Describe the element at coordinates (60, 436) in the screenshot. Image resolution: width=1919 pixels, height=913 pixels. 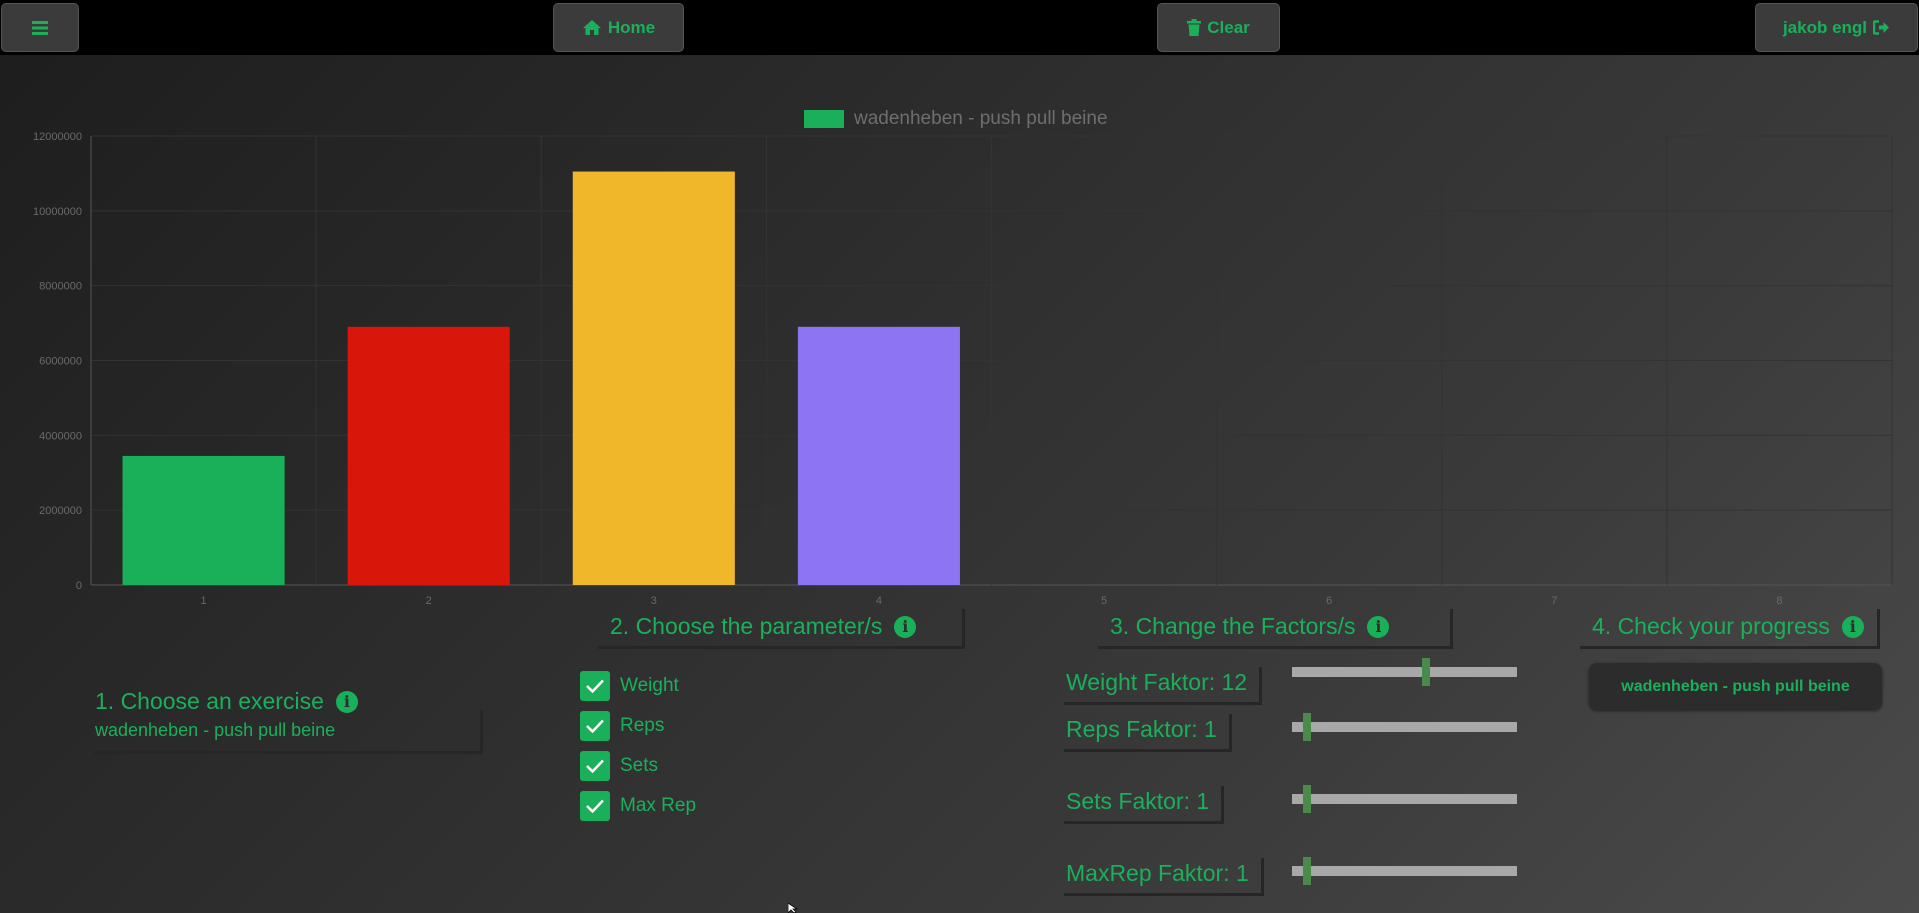
I see `y-tick-label: 4000000` at that location.